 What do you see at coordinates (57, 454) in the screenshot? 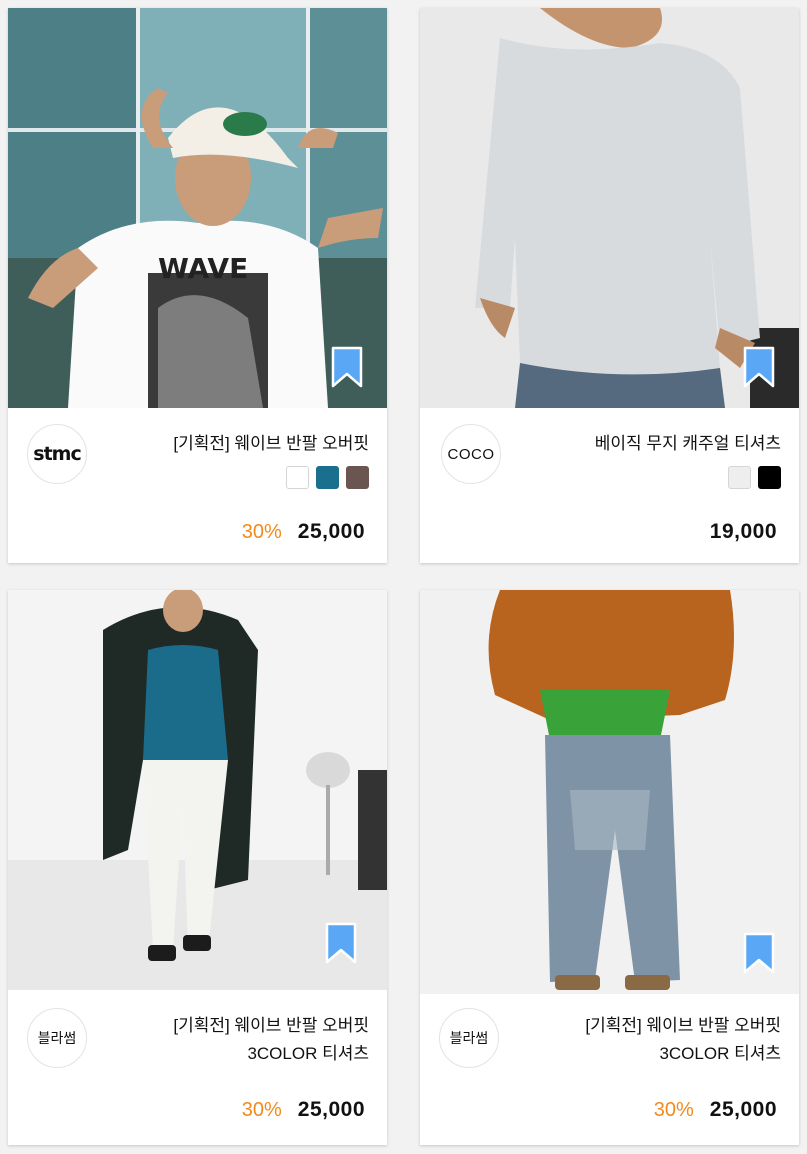
I see `brand-logo: stmc` at bounding box center [57, 454].